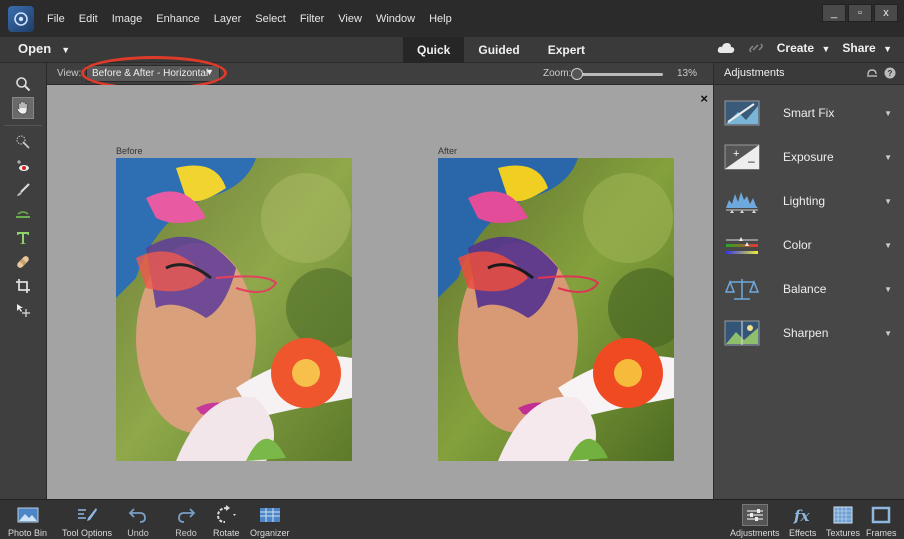  I want to click on adjustment-label: Smart Fix, so click(809, 113).